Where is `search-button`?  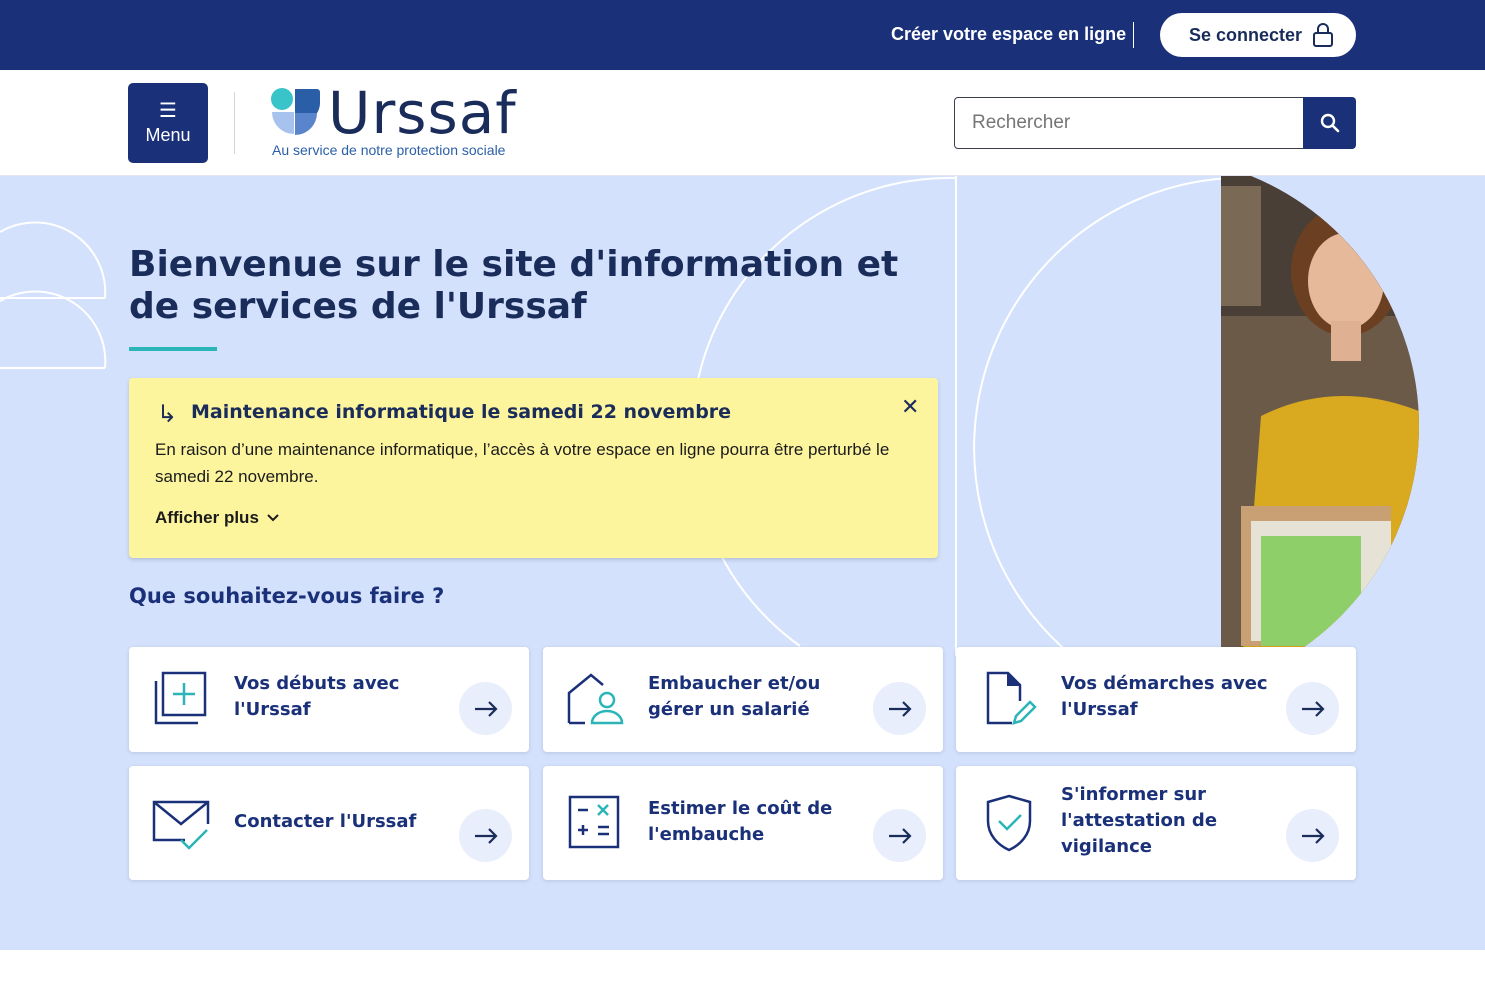 search-button is located at coordinates (1329, 123).